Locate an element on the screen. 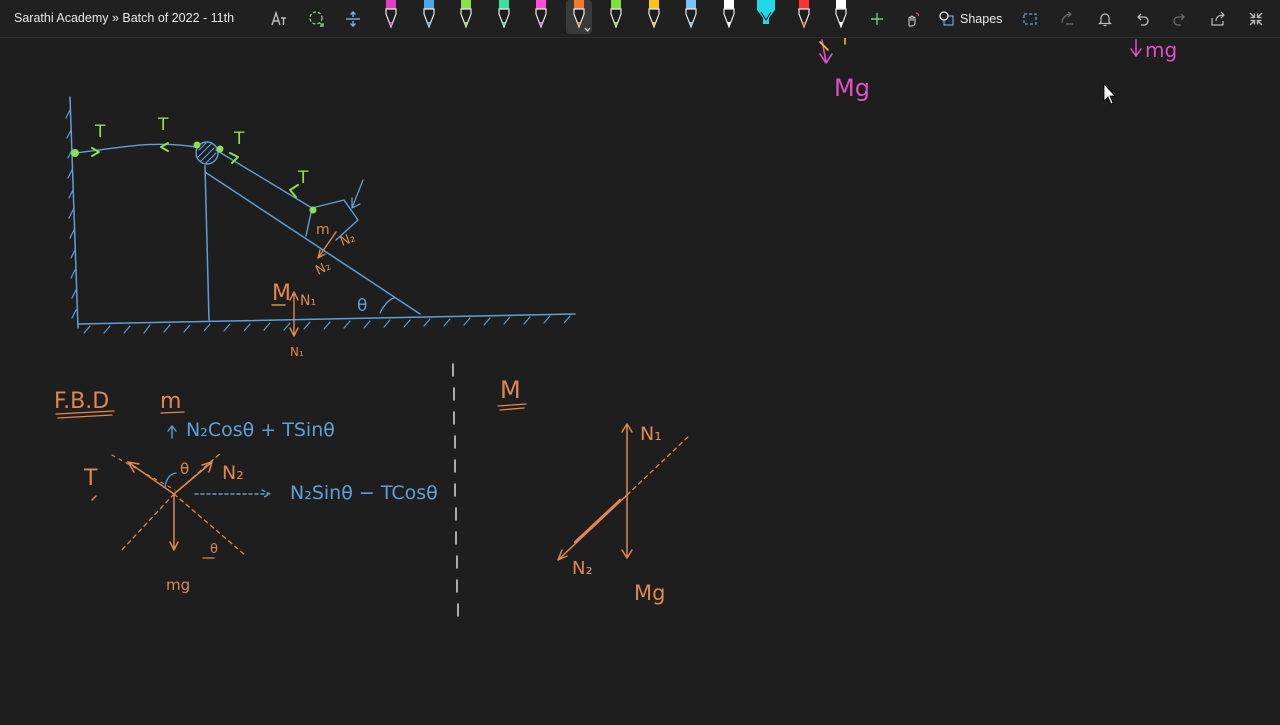 The height and width of the screenshot is (725, 1280). add-pen-button is located at coordinates (877, 19).